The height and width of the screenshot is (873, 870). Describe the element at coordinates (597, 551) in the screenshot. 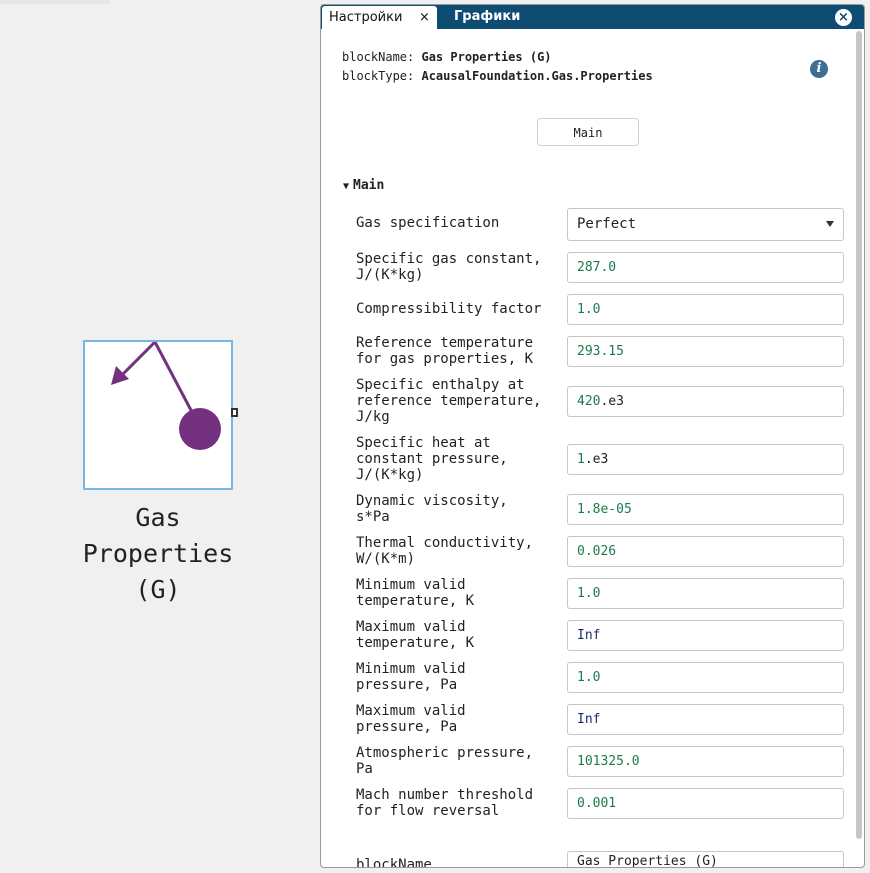

I see `field-value: 0.026` at that location.